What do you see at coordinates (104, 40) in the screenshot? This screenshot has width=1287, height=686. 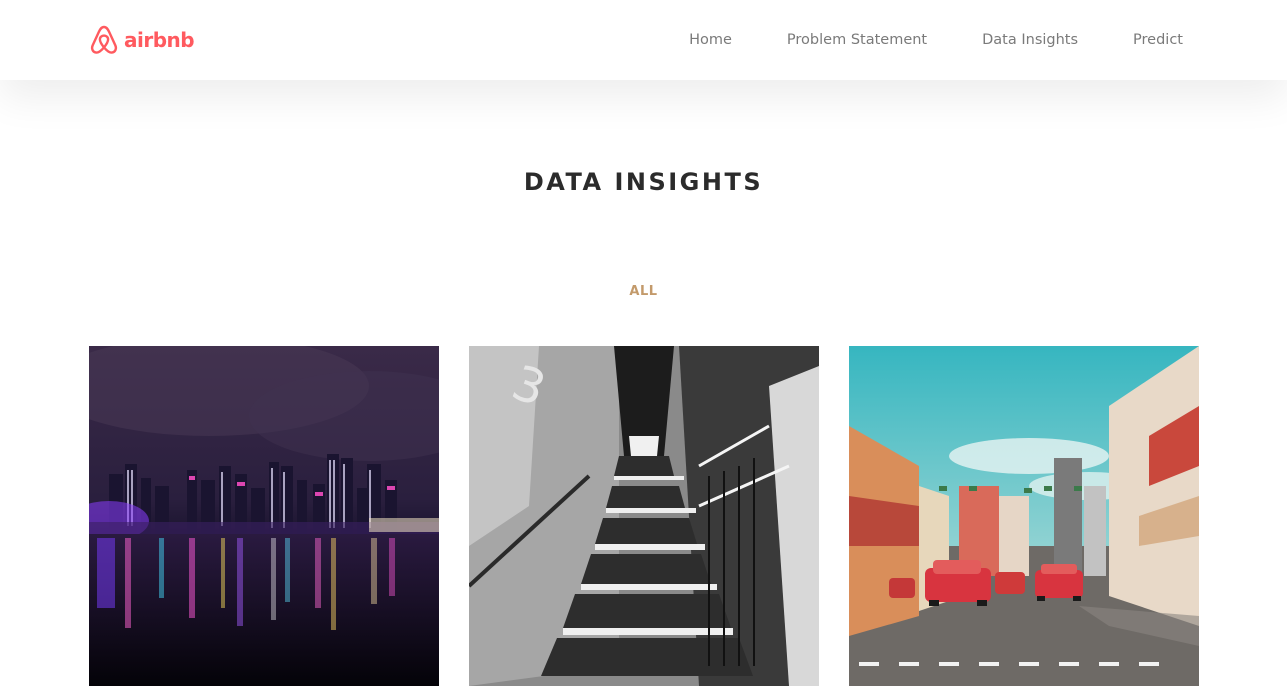 I see `airbnb-logo-icon` at bounding box center [104, 40].